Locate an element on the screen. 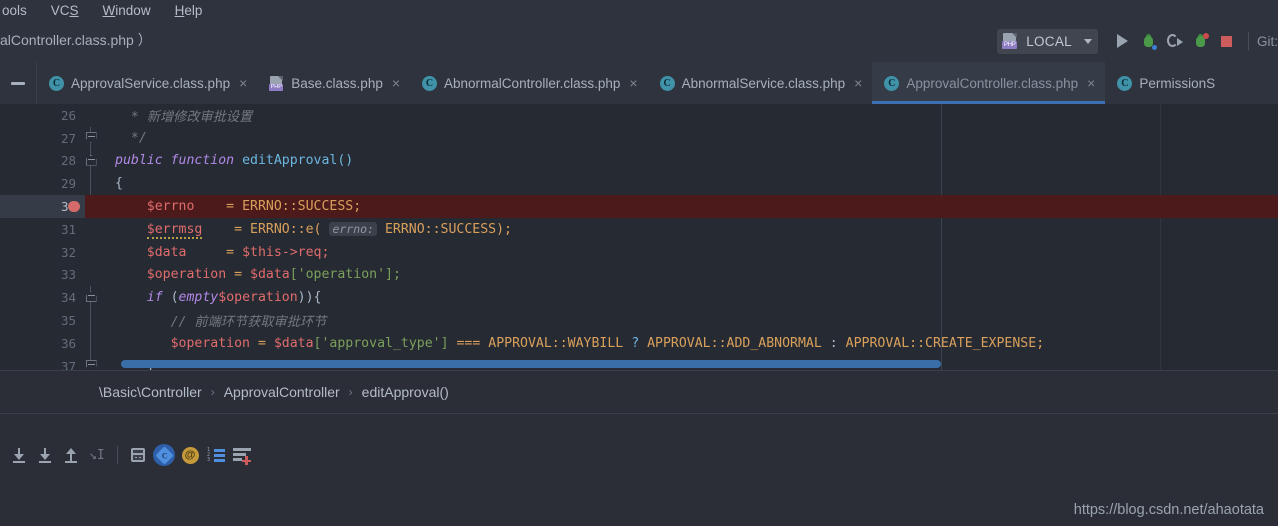 The image size is (1278, 526). file-path-title: alController.class.php ） is located at coordinates (76, 40).